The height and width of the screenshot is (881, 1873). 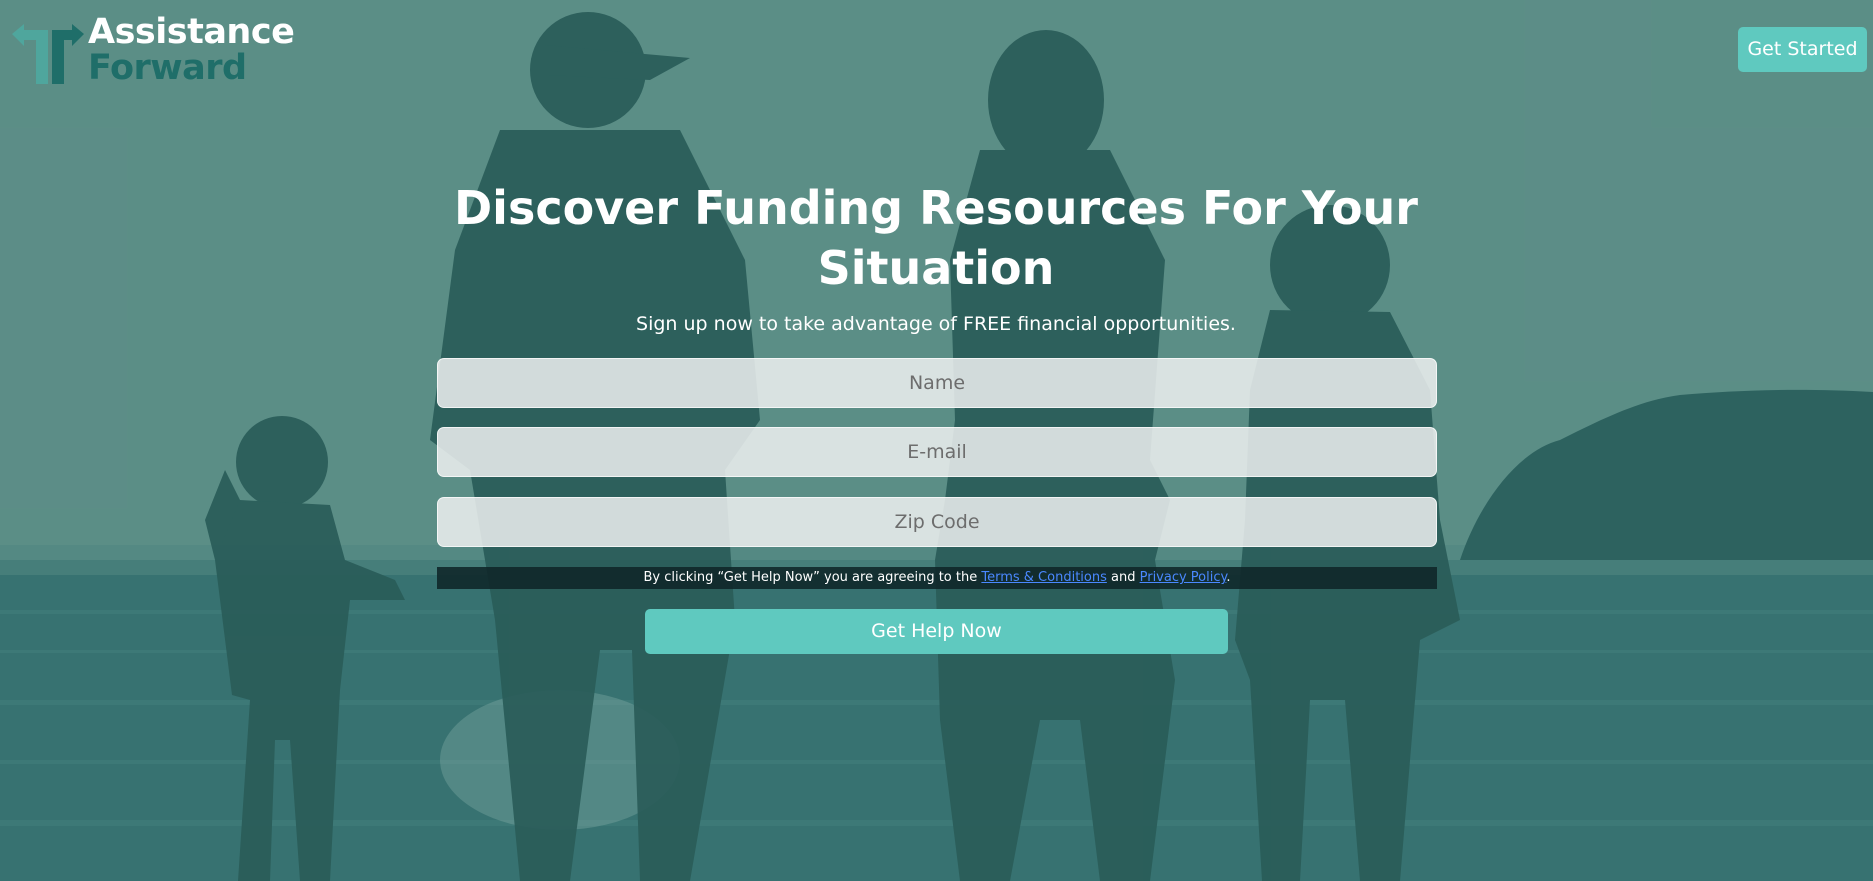 What do you see at coordinates (1802, 49) in the screenshot?
I see `get-started-button: Get Started` at bounding box center [1802, 49].